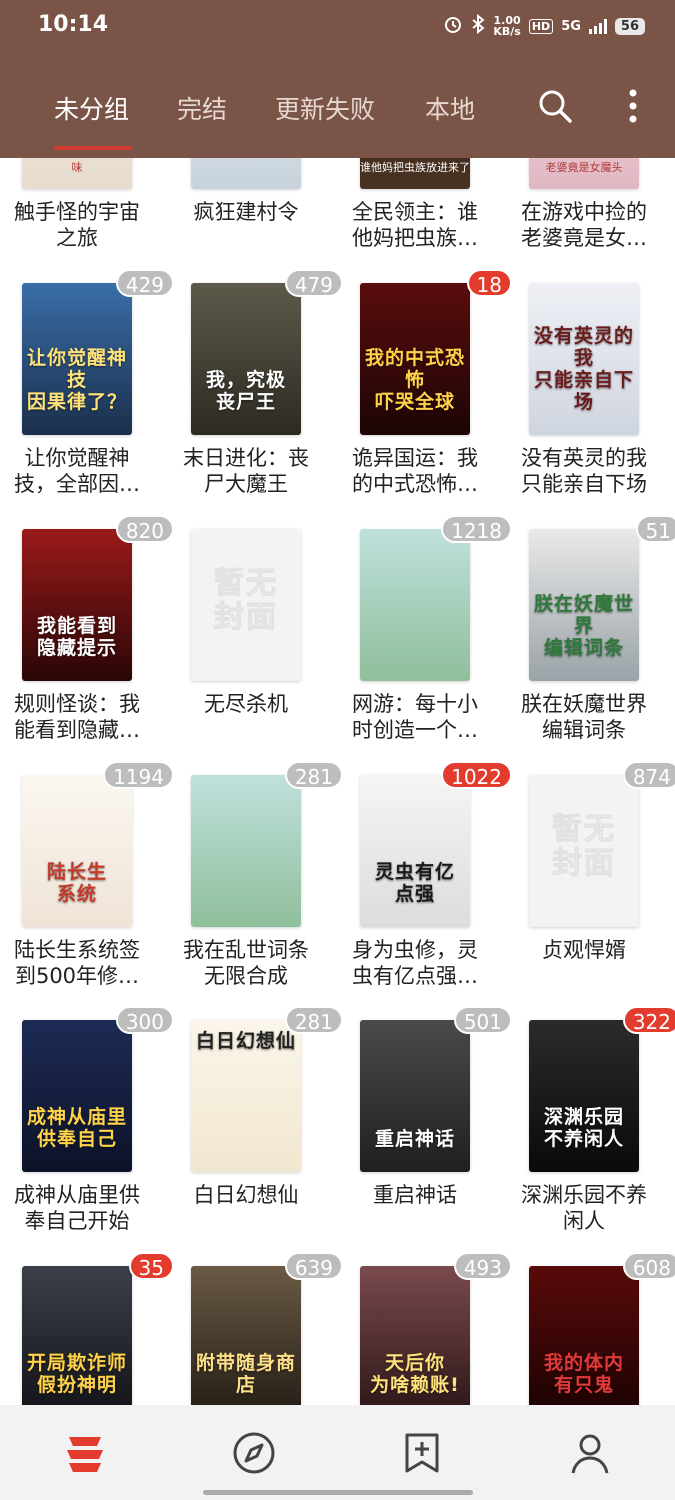 The height and width of the screenshot is (1500, 675). Describe the element at coordinates (584, 458) in the screenshot. I see `book-title-line: 没有英灵的我` at that location.